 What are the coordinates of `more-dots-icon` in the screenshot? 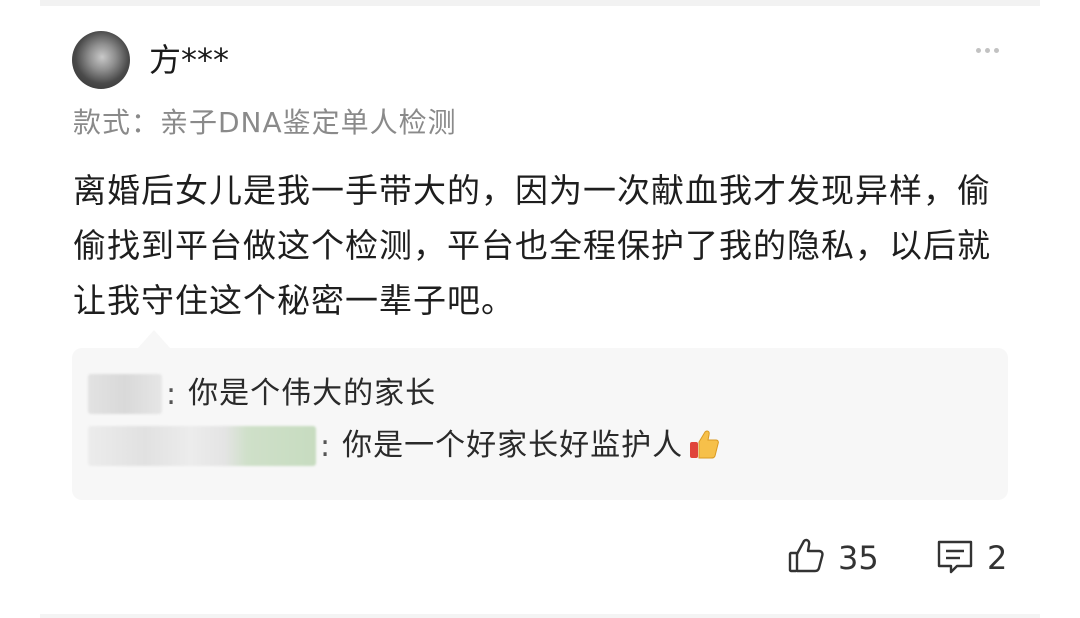 It's located at (987, 50).